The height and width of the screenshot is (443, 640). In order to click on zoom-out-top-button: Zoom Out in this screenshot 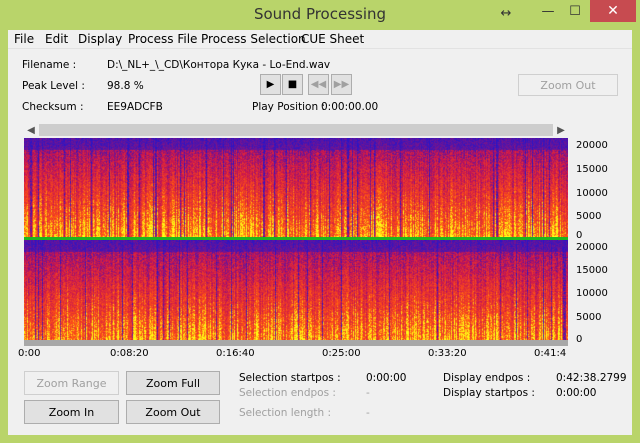, I will do `click(568, 85)`.